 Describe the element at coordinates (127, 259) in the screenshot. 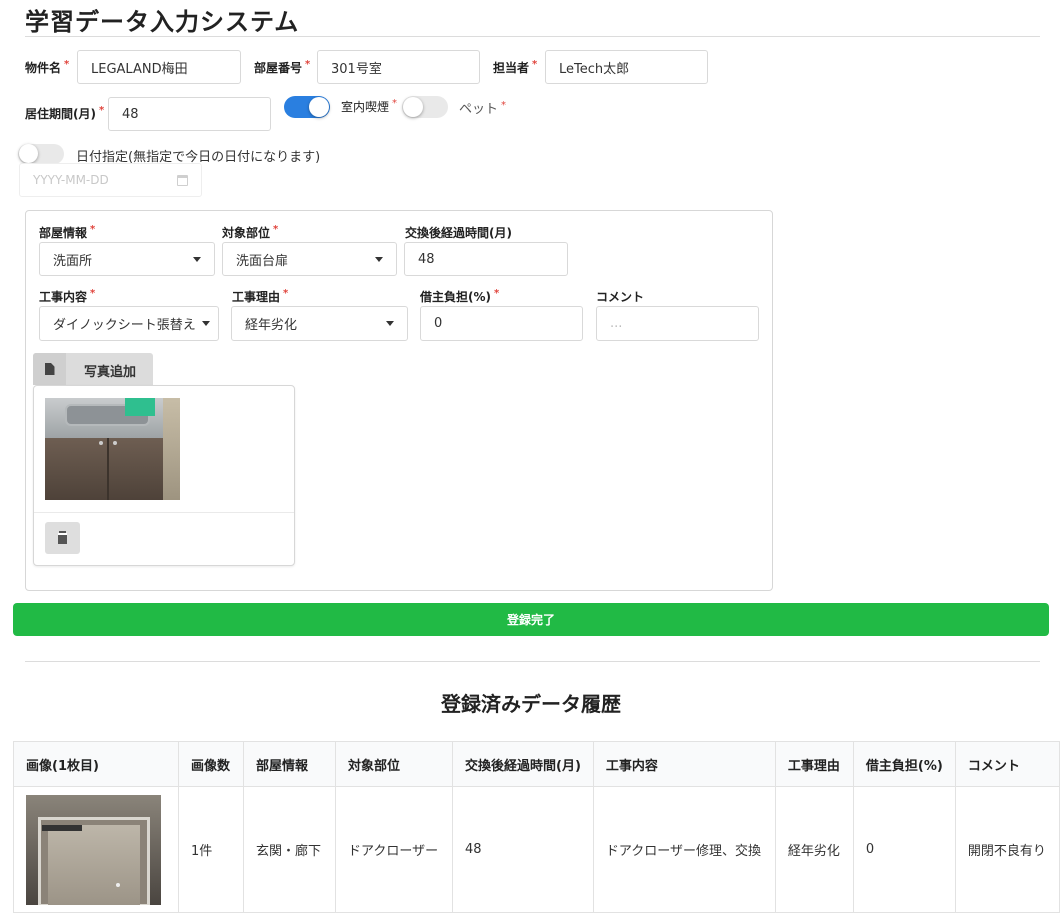

I see `room-info-select: 洗面所` at that location.